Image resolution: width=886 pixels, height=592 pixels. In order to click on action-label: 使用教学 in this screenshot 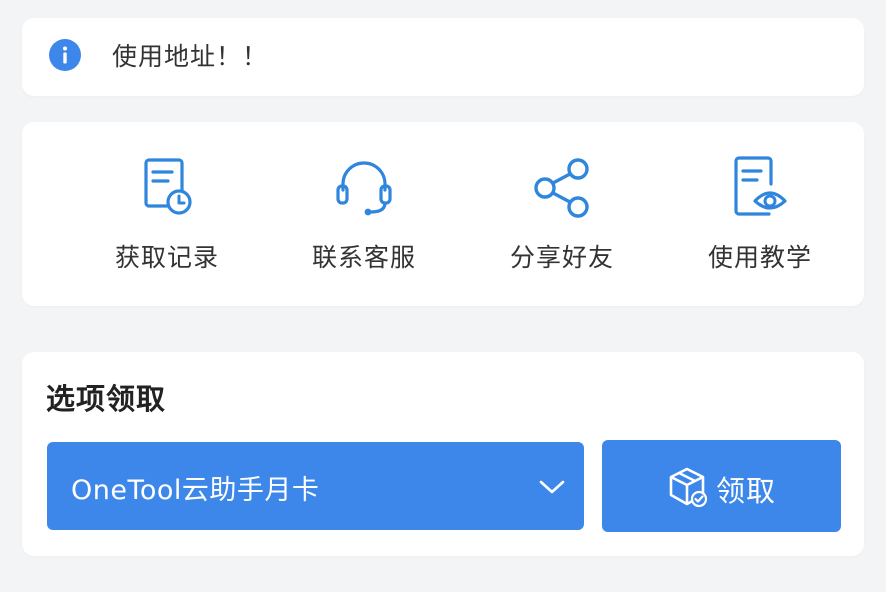, I will do `click(759, 257)`.